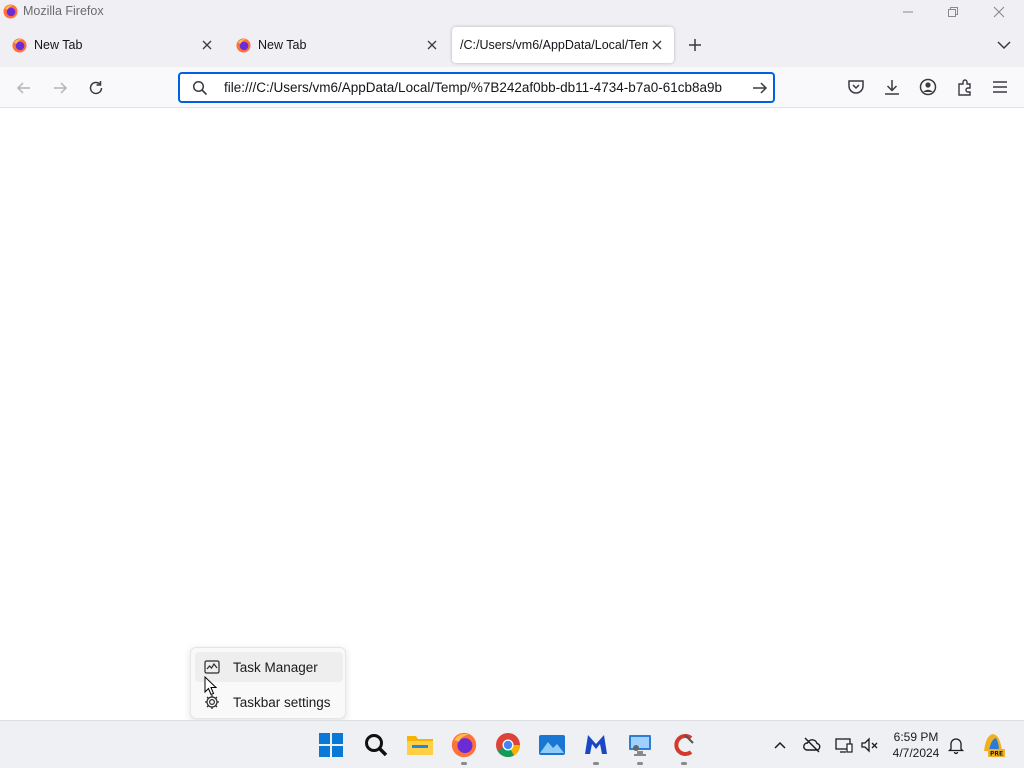 This screenshot has width=1024, height=768. I want to click on restore-button, so click(953, 11).